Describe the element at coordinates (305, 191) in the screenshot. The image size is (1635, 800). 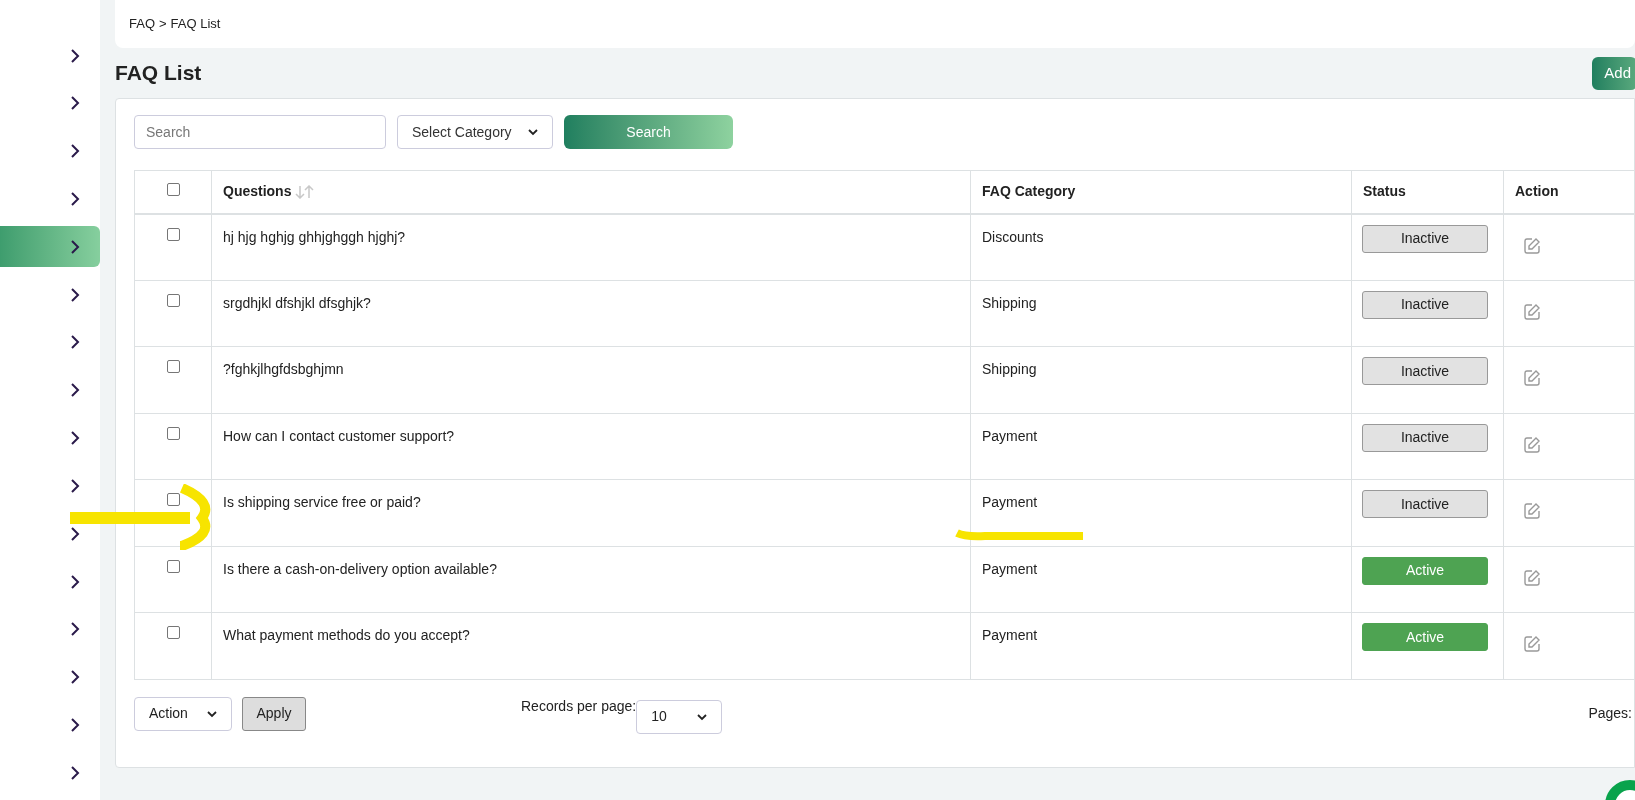
I see `sort-icon` at that location.